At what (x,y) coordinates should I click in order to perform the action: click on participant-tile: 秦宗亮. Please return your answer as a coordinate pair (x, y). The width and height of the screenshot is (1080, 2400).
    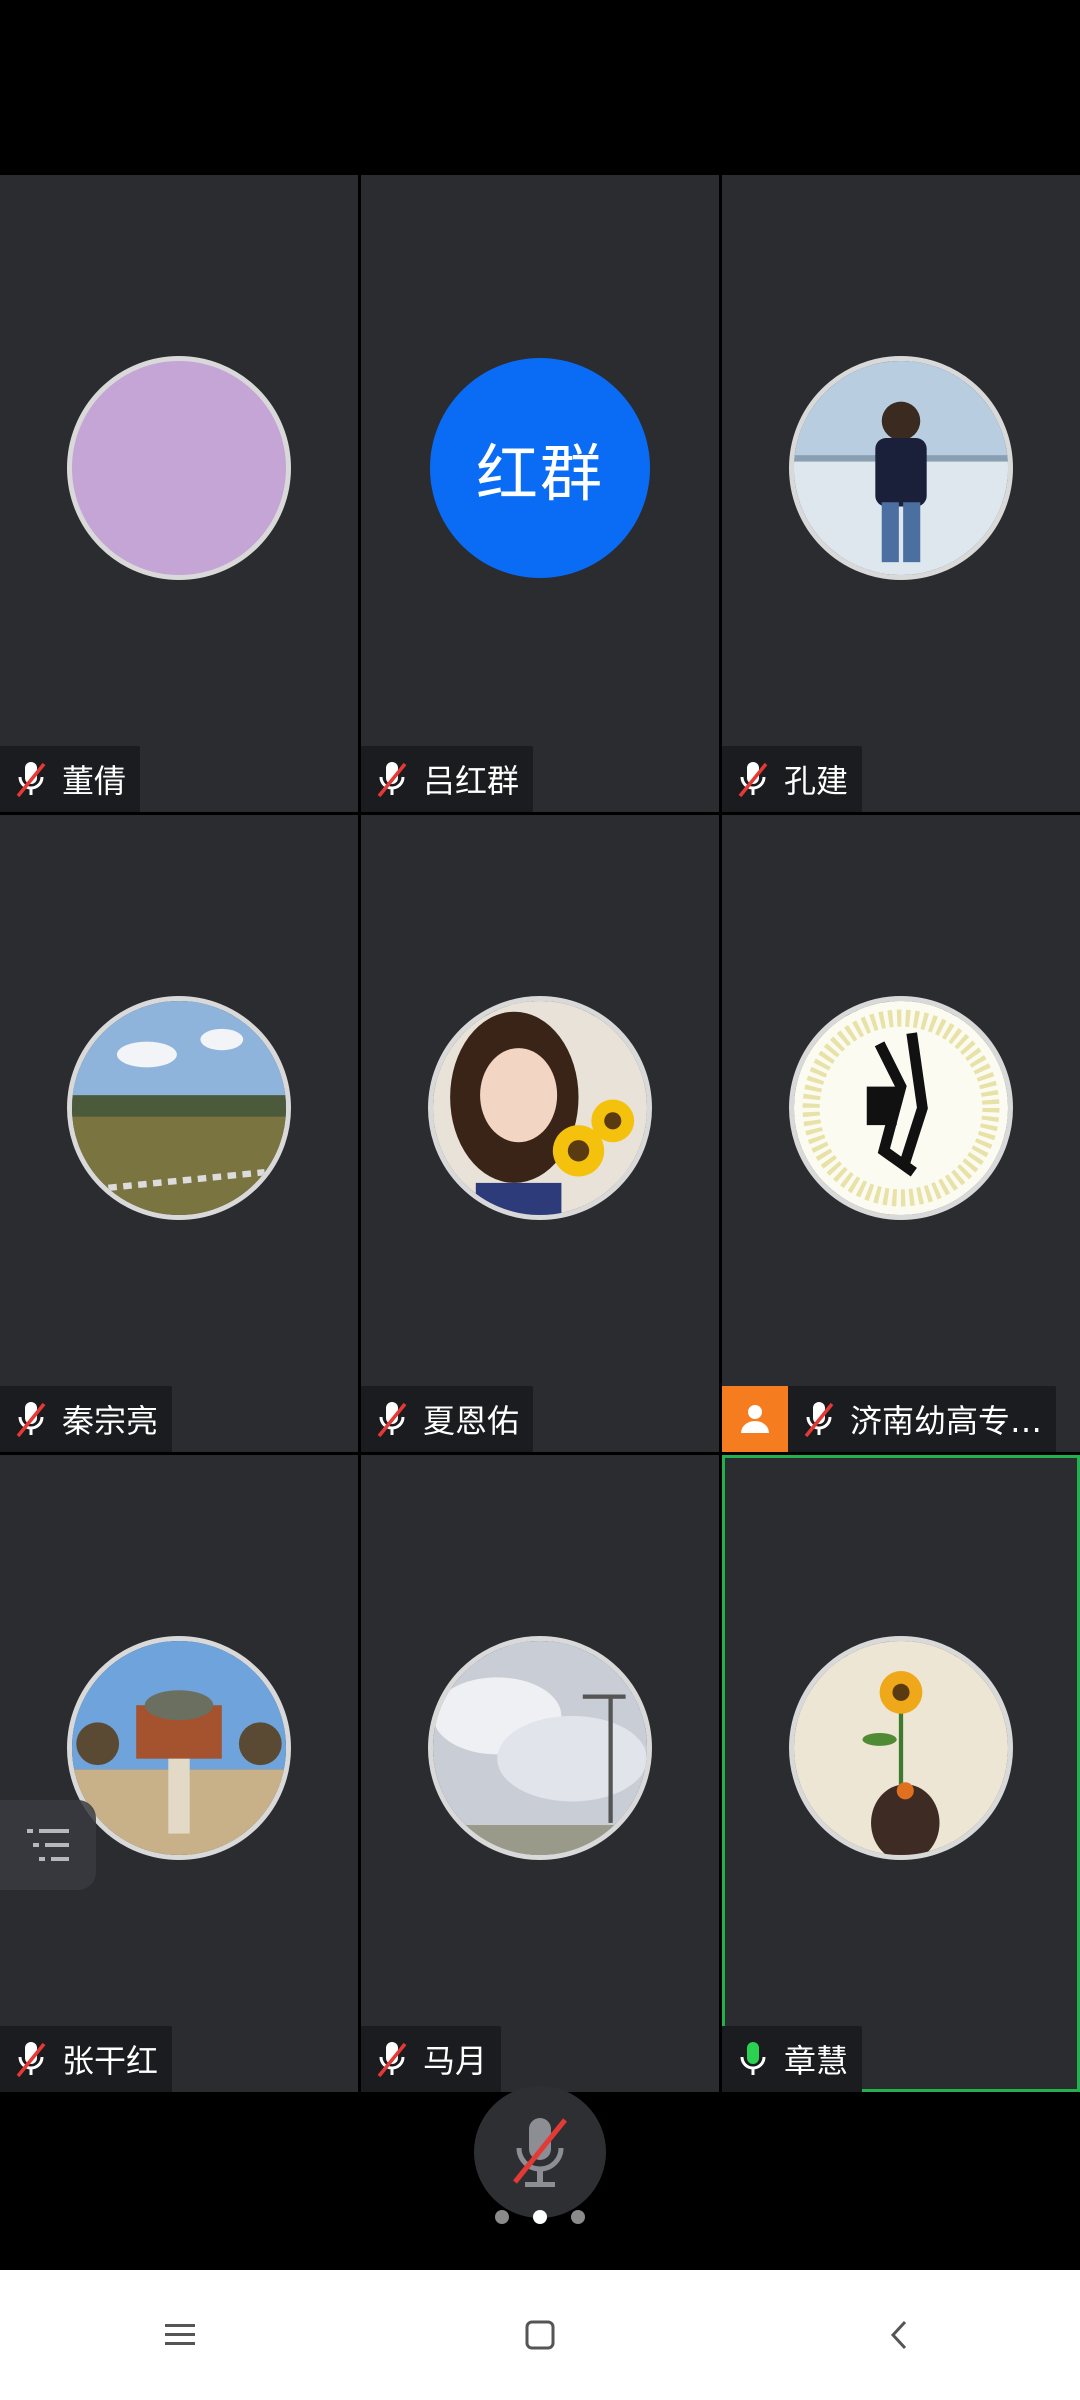
    Looking at the image, I should click on (179, 1133).